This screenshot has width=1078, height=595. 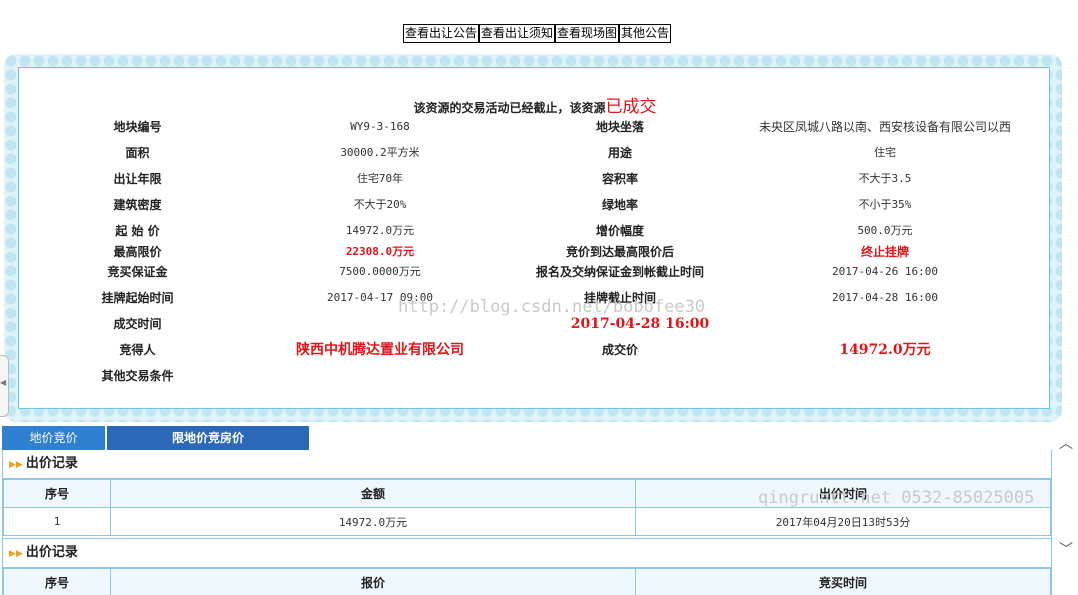 I want to click on result-prefix: 该资源的交易活动已经截止，该资源, so click(x=509, y=108).